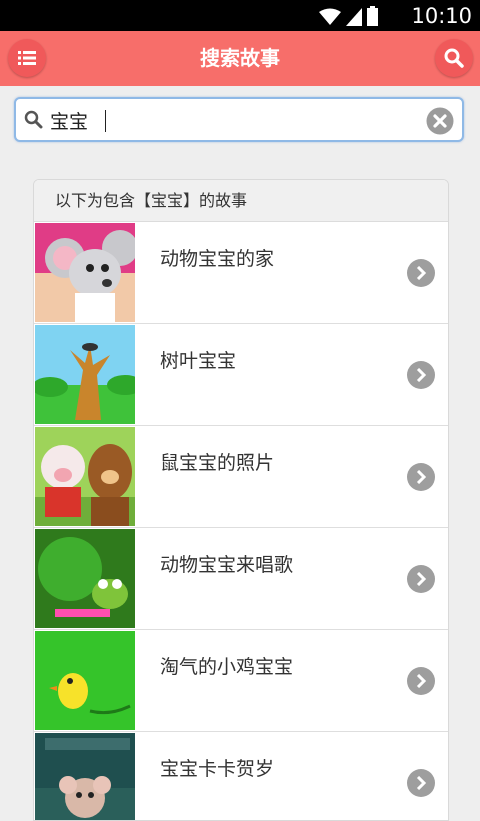 Image resolution: width=480 pixels, height=821 pixels. What do you see at coordinates (440, 121) in the screenshot?
I see `clear-icon` at bounding box center [440, 121].